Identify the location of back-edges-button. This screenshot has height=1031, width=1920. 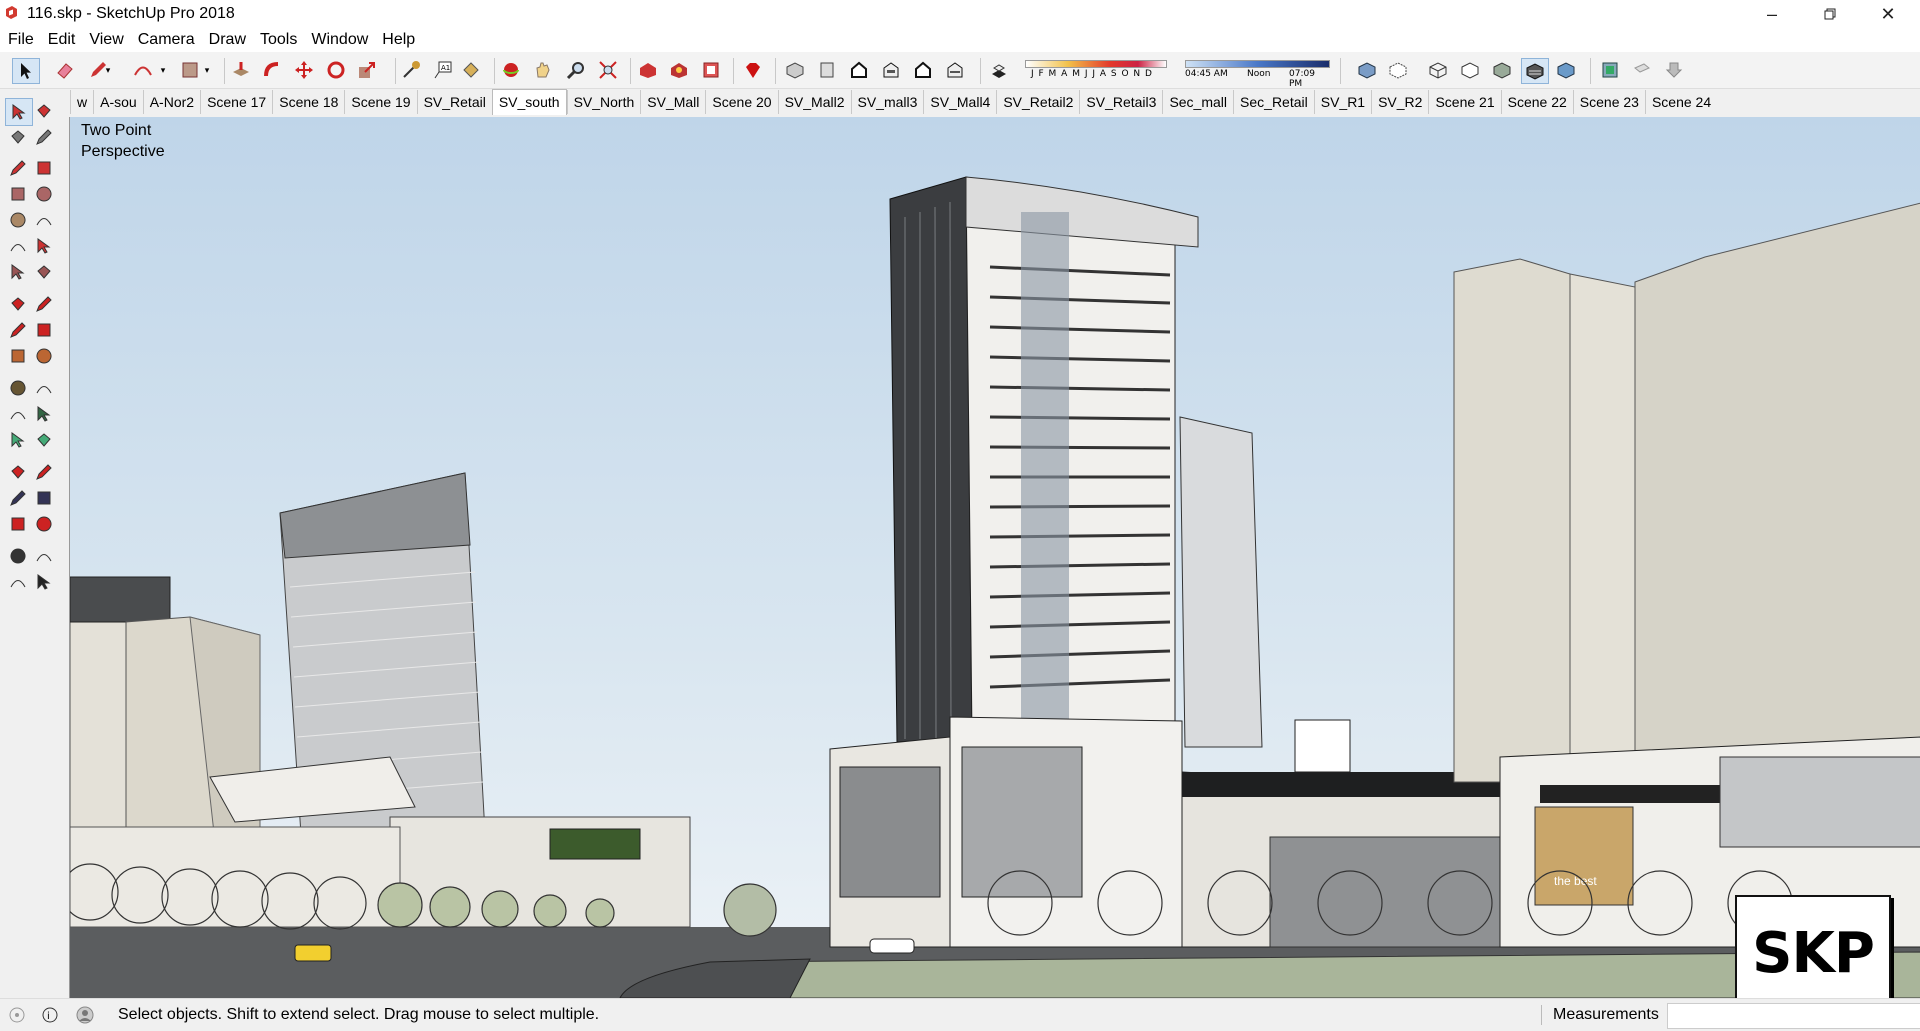
(1398, 70).